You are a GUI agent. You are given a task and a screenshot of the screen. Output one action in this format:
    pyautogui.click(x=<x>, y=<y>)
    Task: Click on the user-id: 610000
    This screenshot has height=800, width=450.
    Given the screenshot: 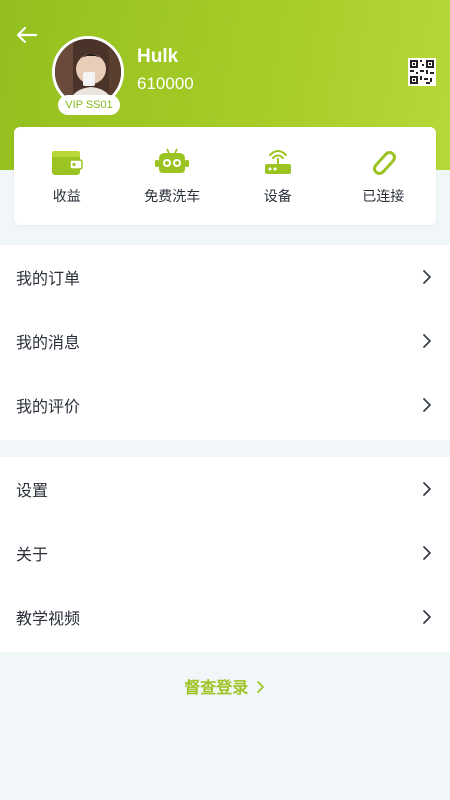 What is the action you would take?
    pyautogui.click(x=165, y=83)
    